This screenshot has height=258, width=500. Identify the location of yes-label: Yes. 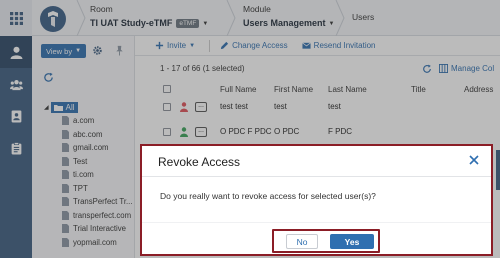
(352, 241).